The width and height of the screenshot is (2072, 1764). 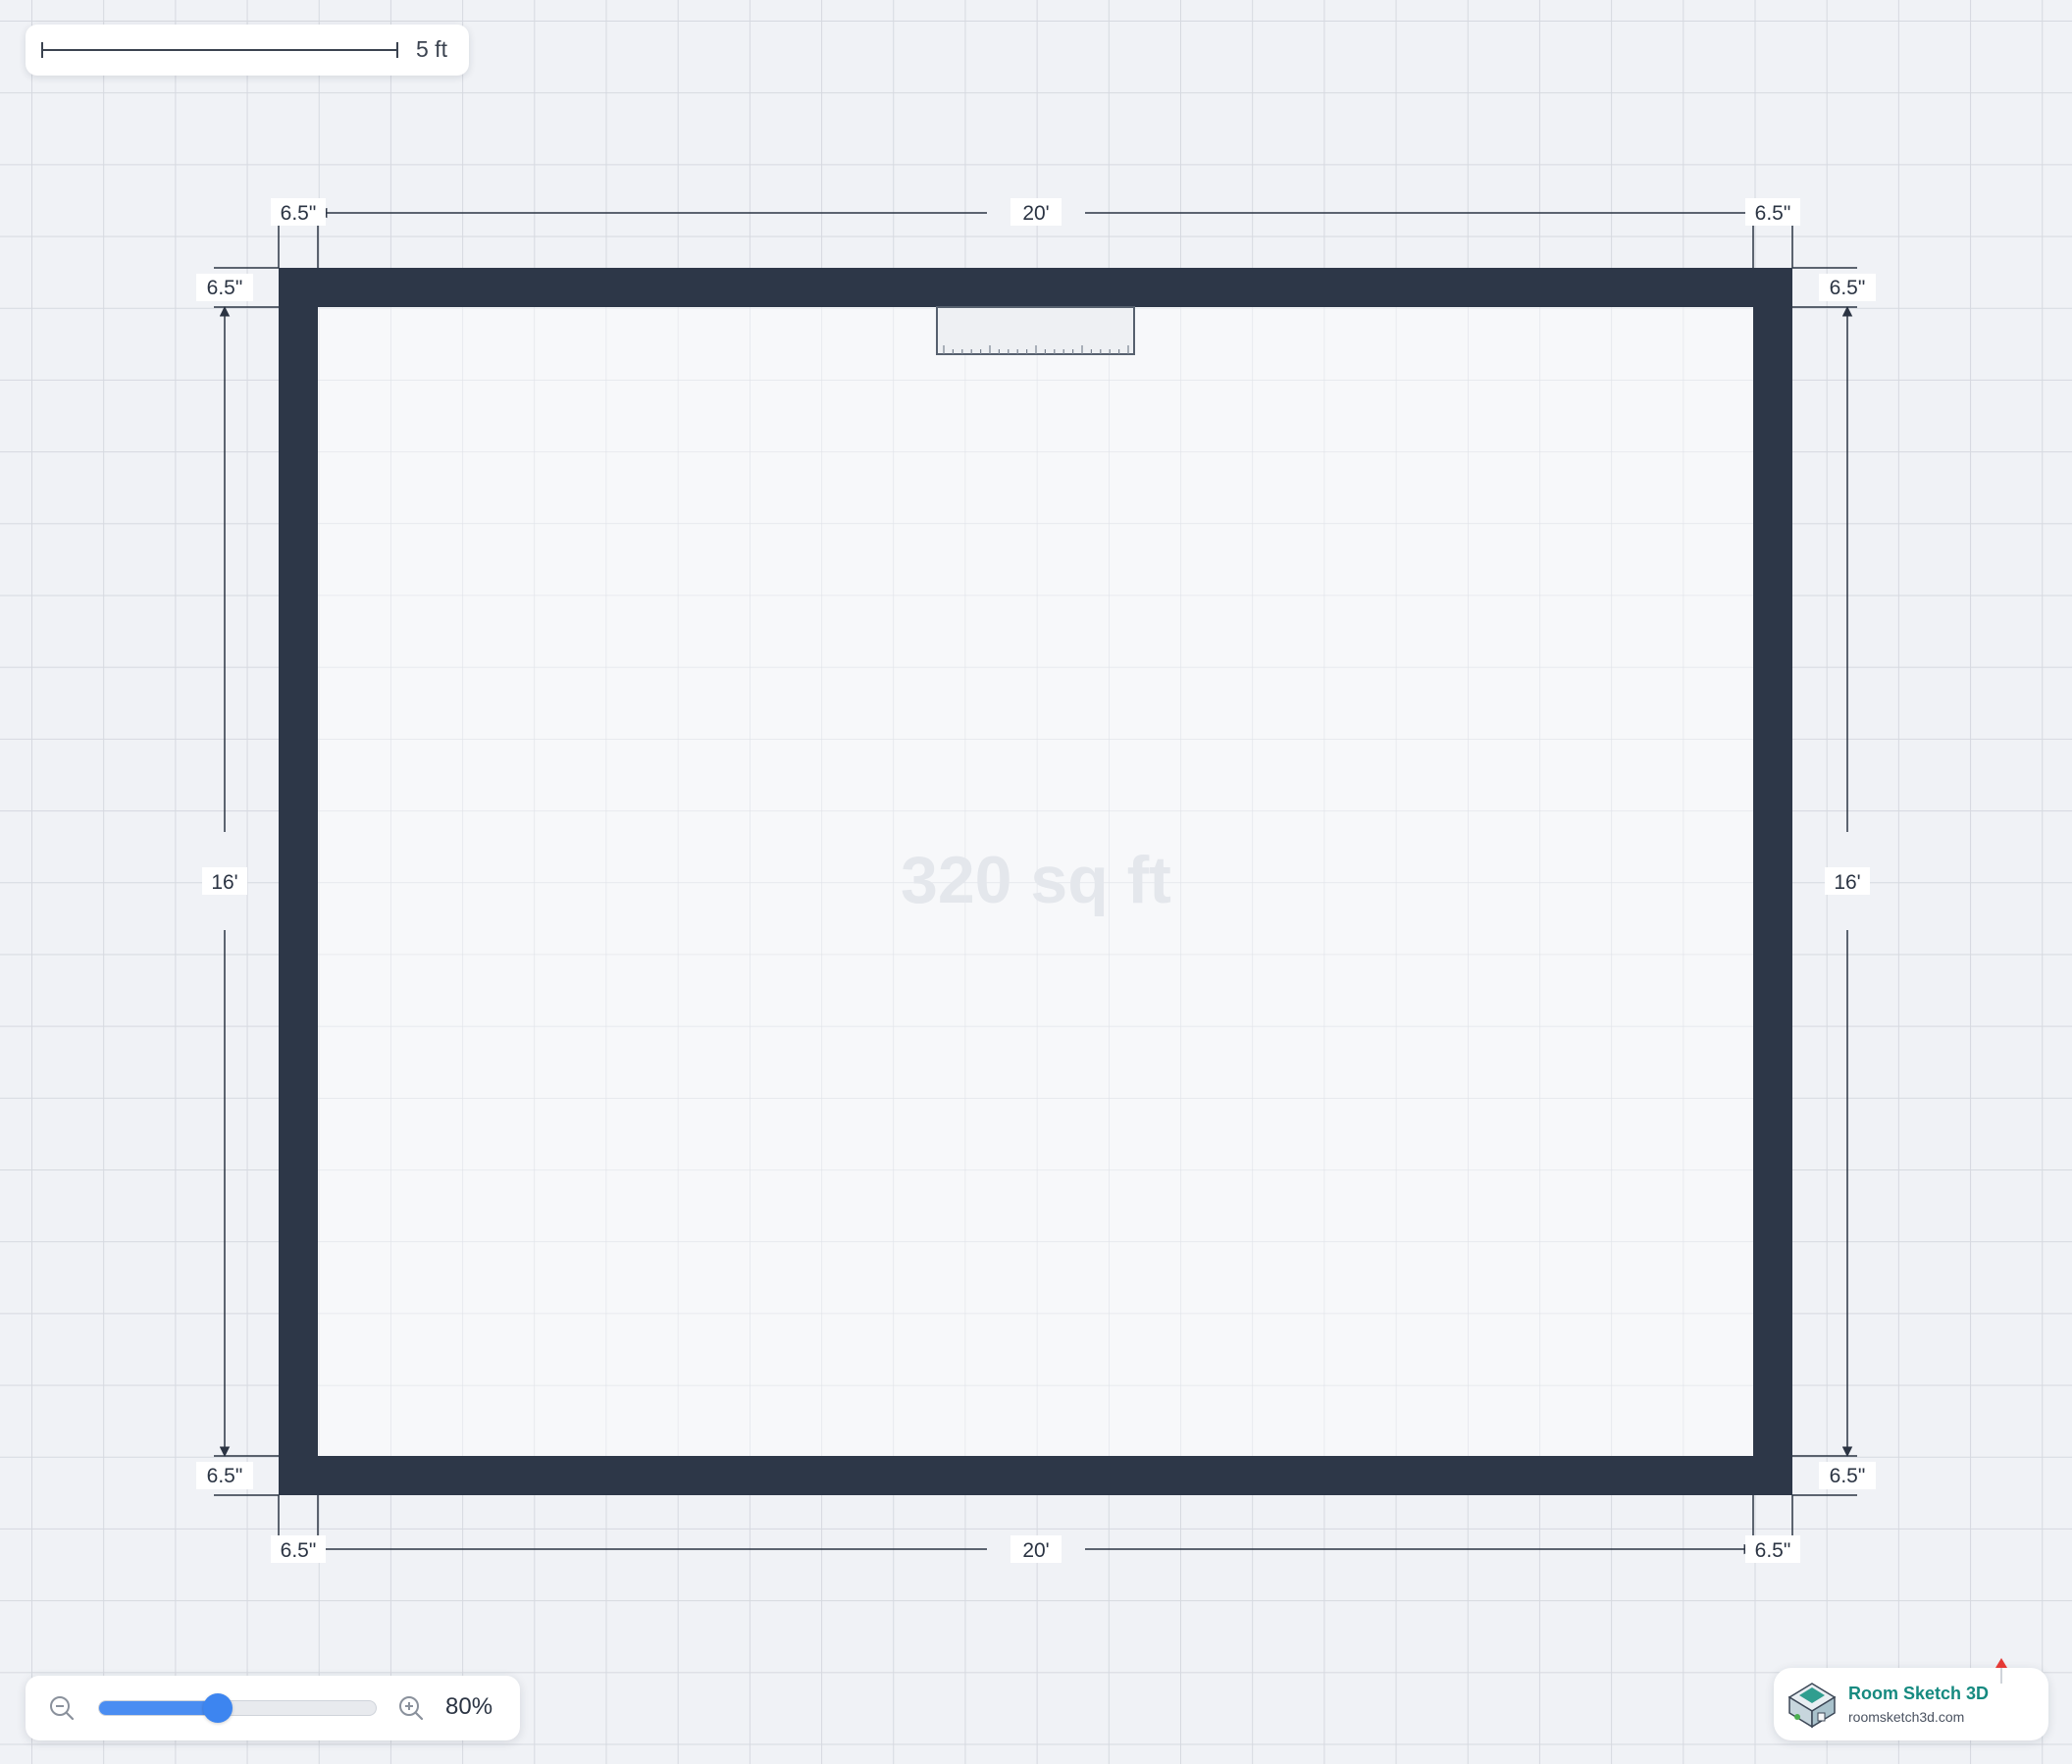 I want to click on zoom-control: 80%, so click(x=273, y=1708).